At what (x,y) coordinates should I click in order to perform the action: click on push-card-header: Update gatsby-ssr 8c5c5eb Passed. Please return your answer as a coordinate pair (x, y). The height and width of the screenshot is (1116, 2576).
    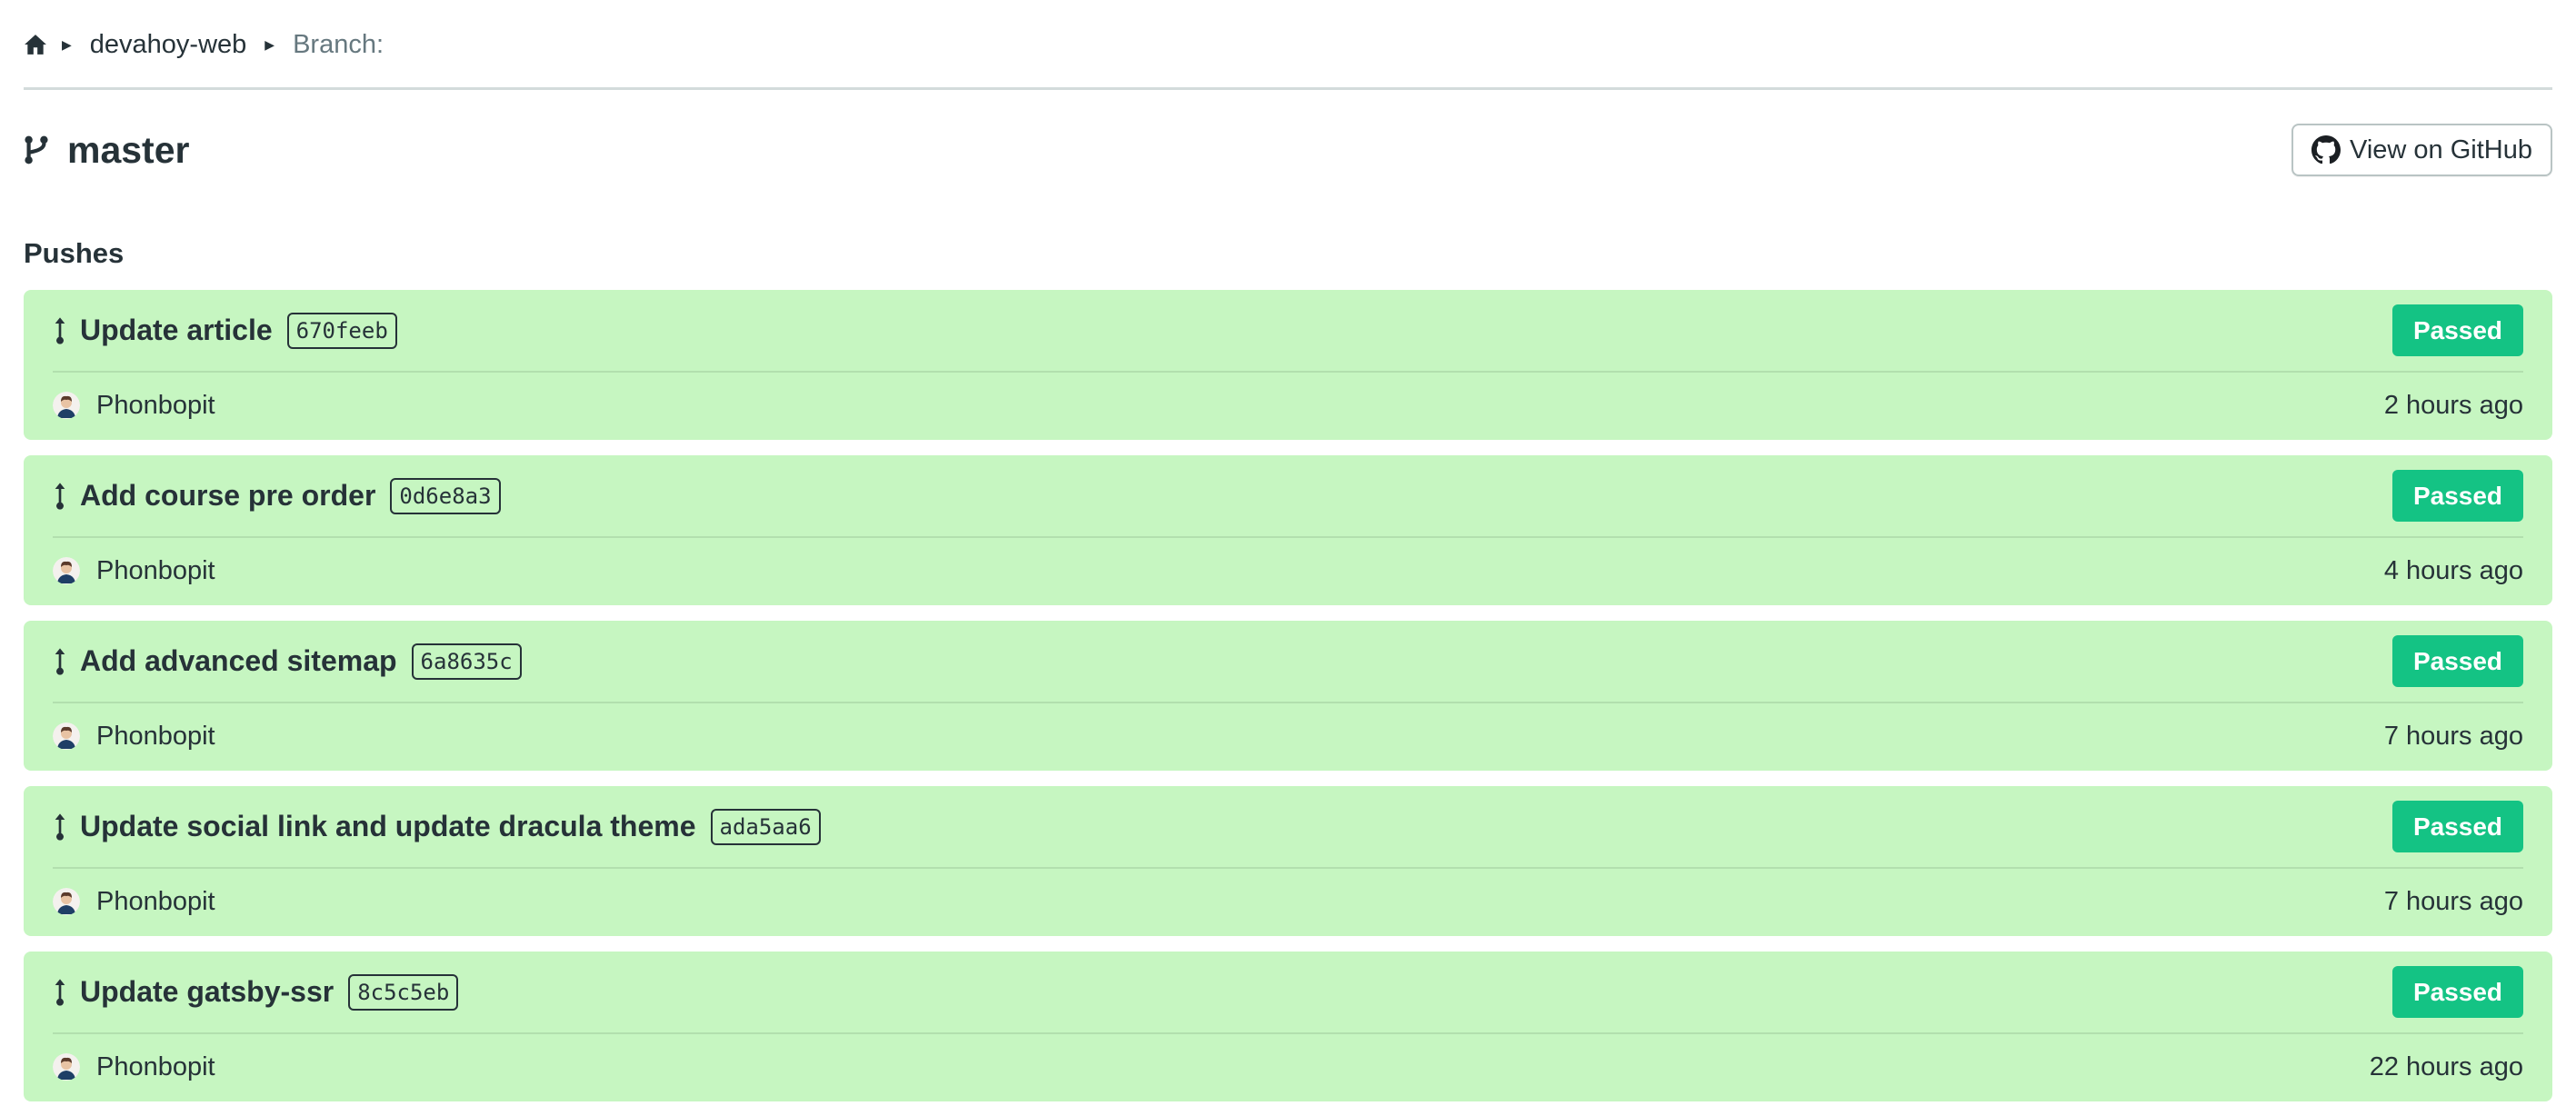
    Looking at the image, I should click on (1288, 993).